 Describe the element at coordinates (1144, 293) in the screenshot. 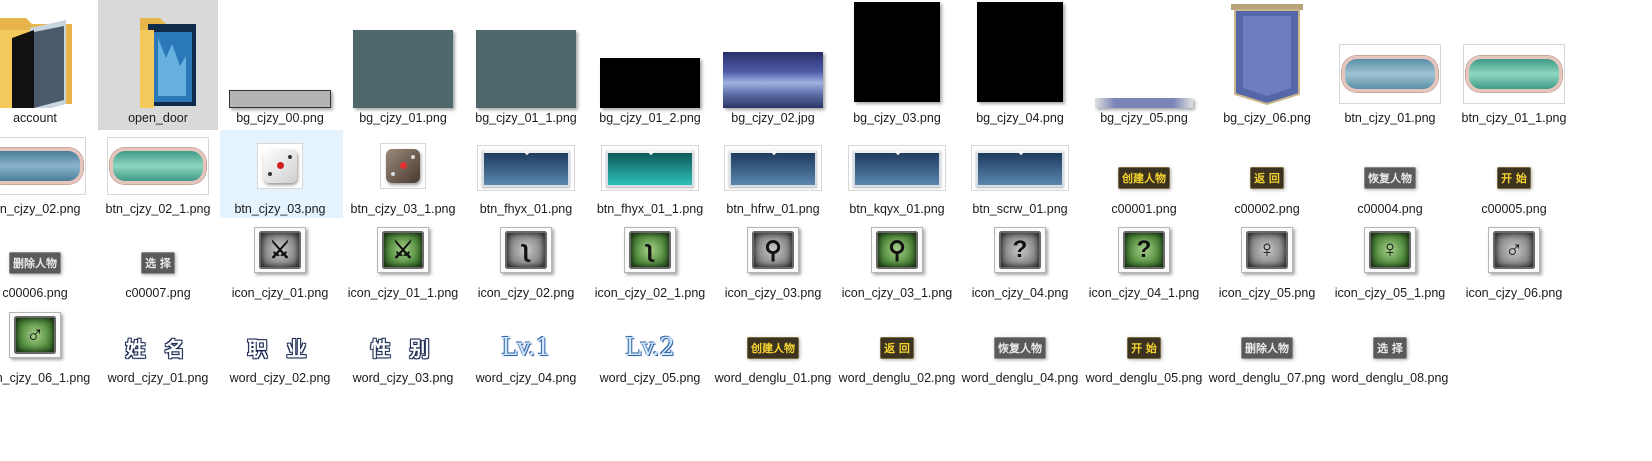

I see `file-name: icon_cjzy_04_1.png` at that location.